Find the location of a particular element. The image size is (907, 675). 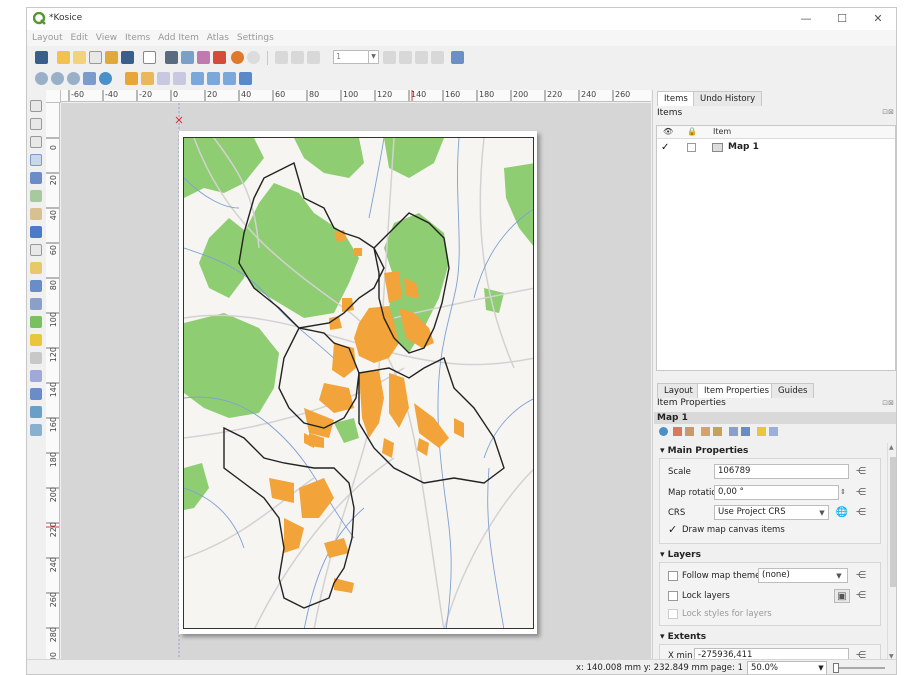

add-shape-icon is located at coordinates (36, 322).